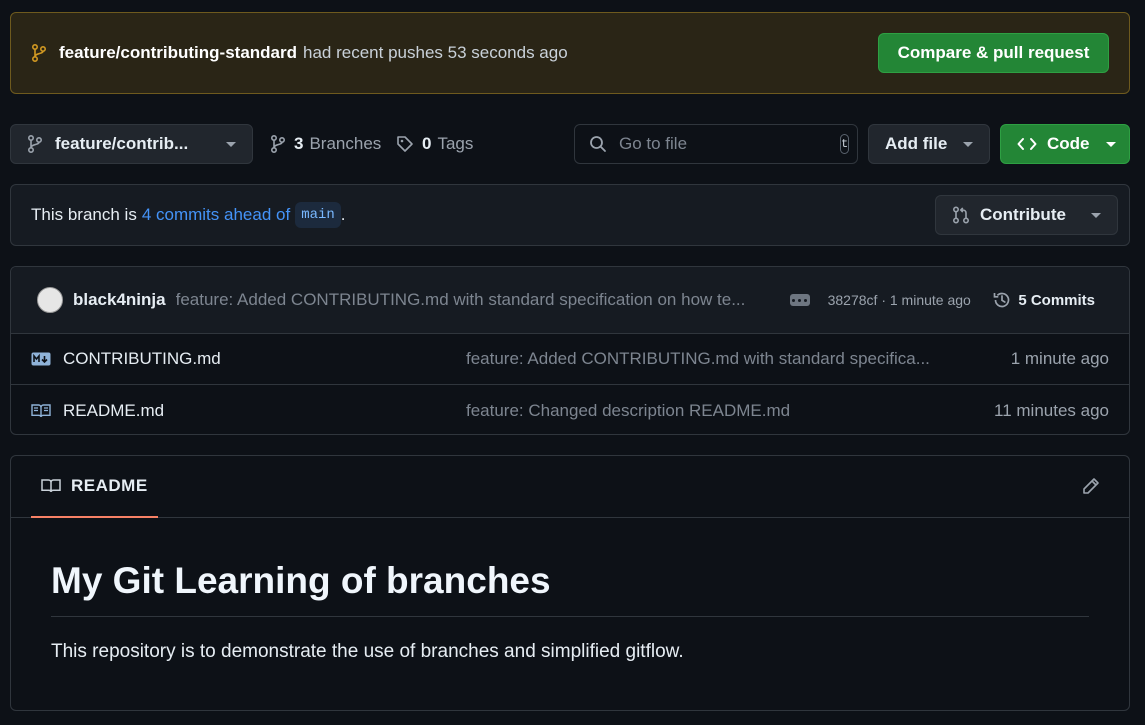  Describe the element at coordinates (343, 214) in the screenshot. I see `ahead-suffix: .` at that location.